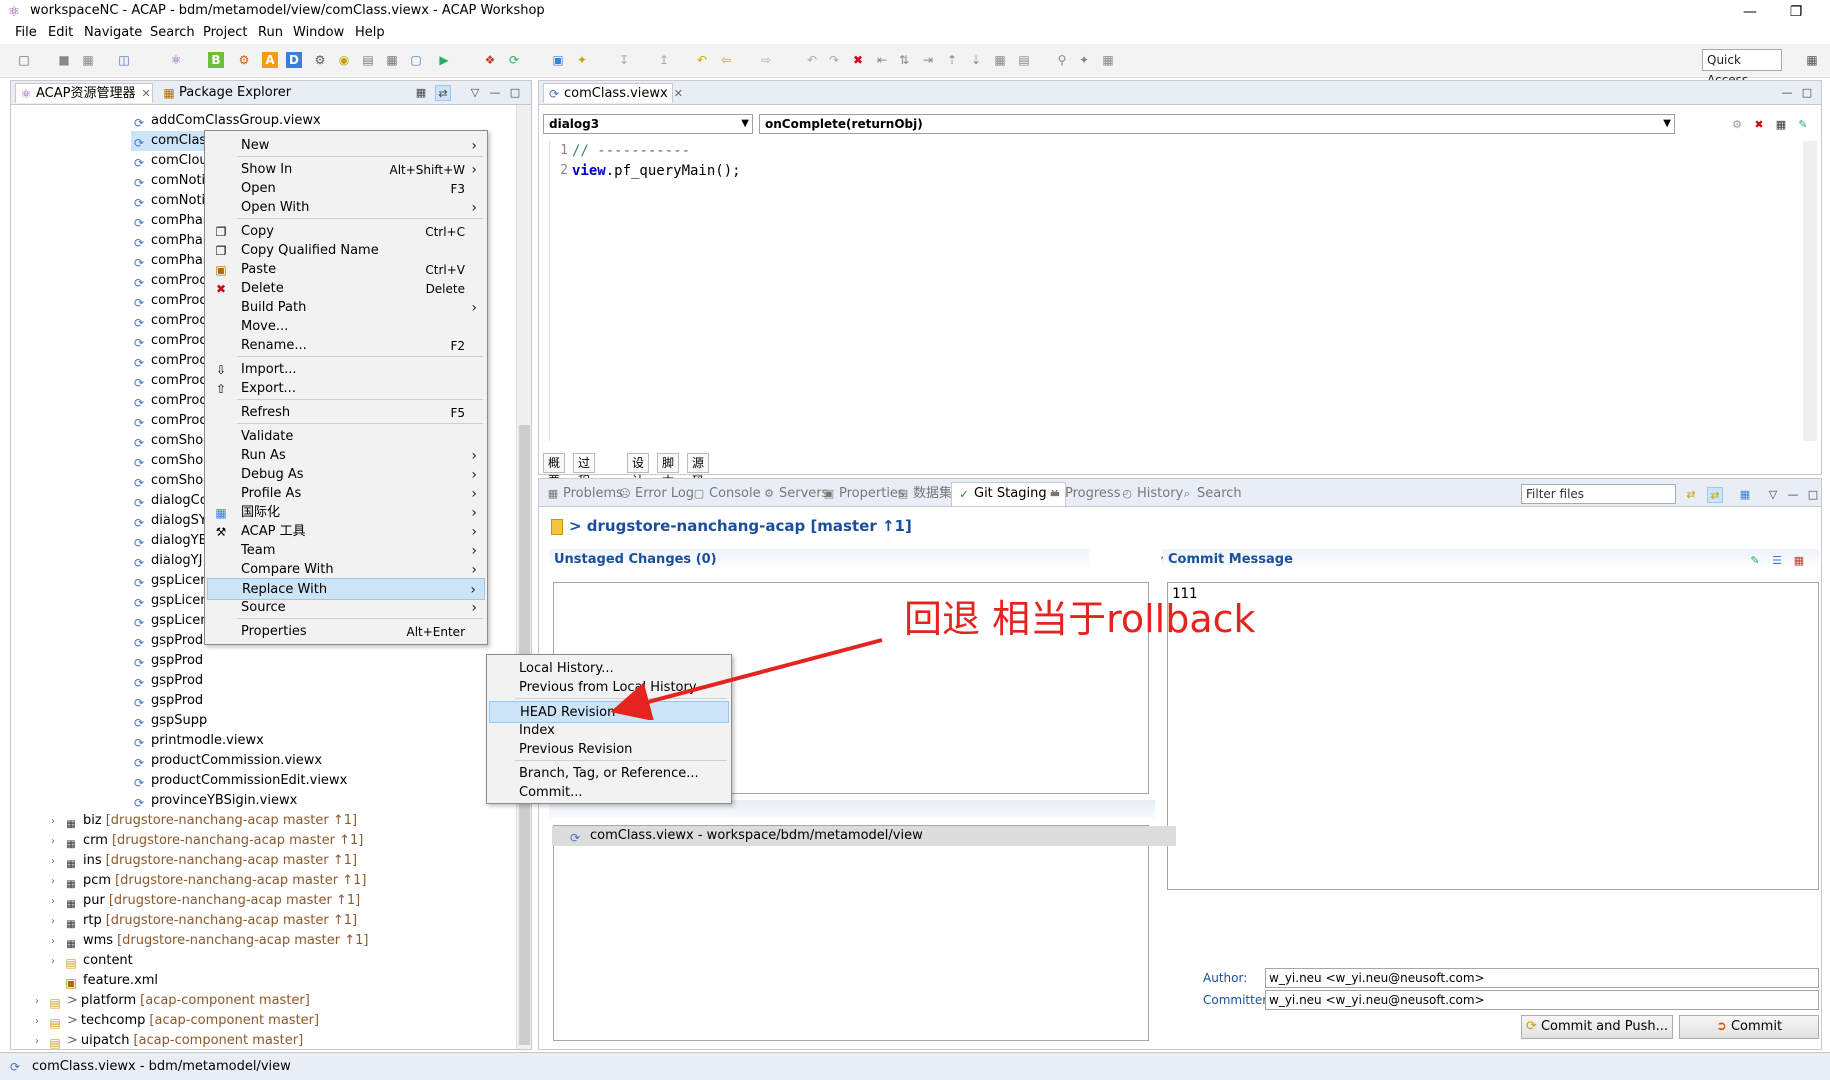 The width and height of the screenshot is (1830, 1080). Describe the element at coordinates (1598, 494) in the screenshot. I see `filter-files-input: Filter files` at that location.